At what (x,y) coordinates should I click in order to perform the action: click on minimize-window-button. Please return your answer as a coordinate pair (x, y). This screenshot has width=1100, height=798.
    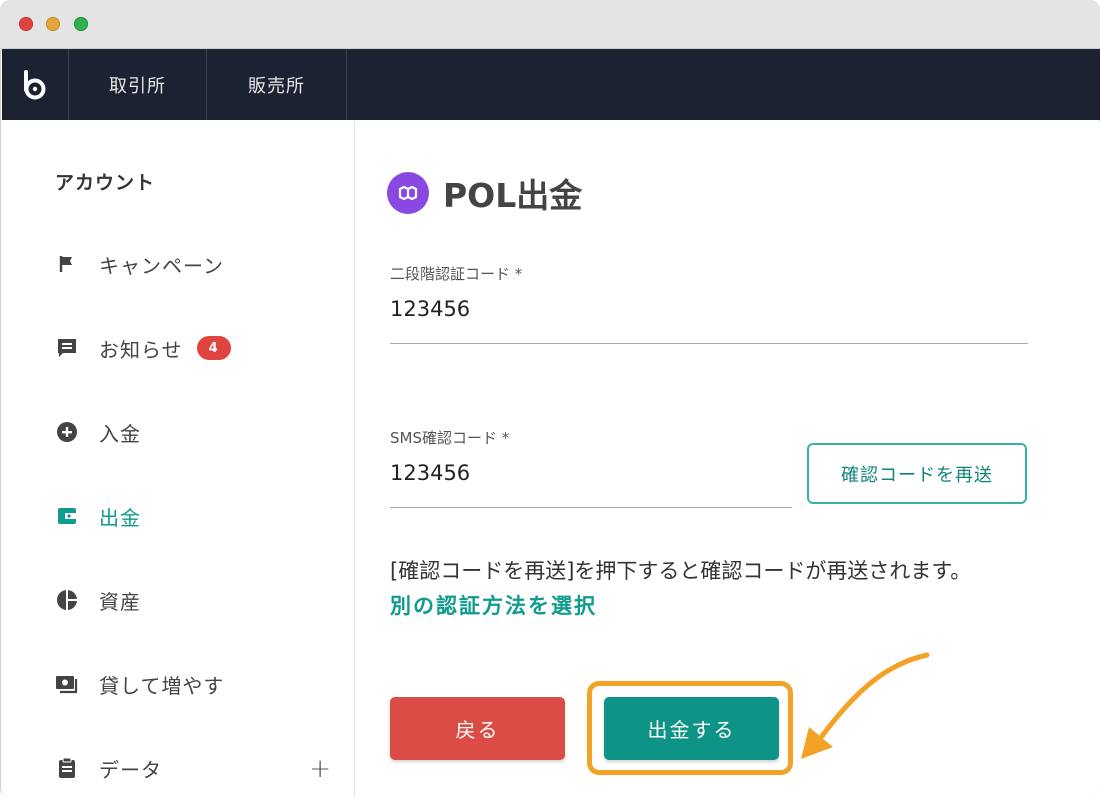
    Looking at the image, I should click on (53, 24).